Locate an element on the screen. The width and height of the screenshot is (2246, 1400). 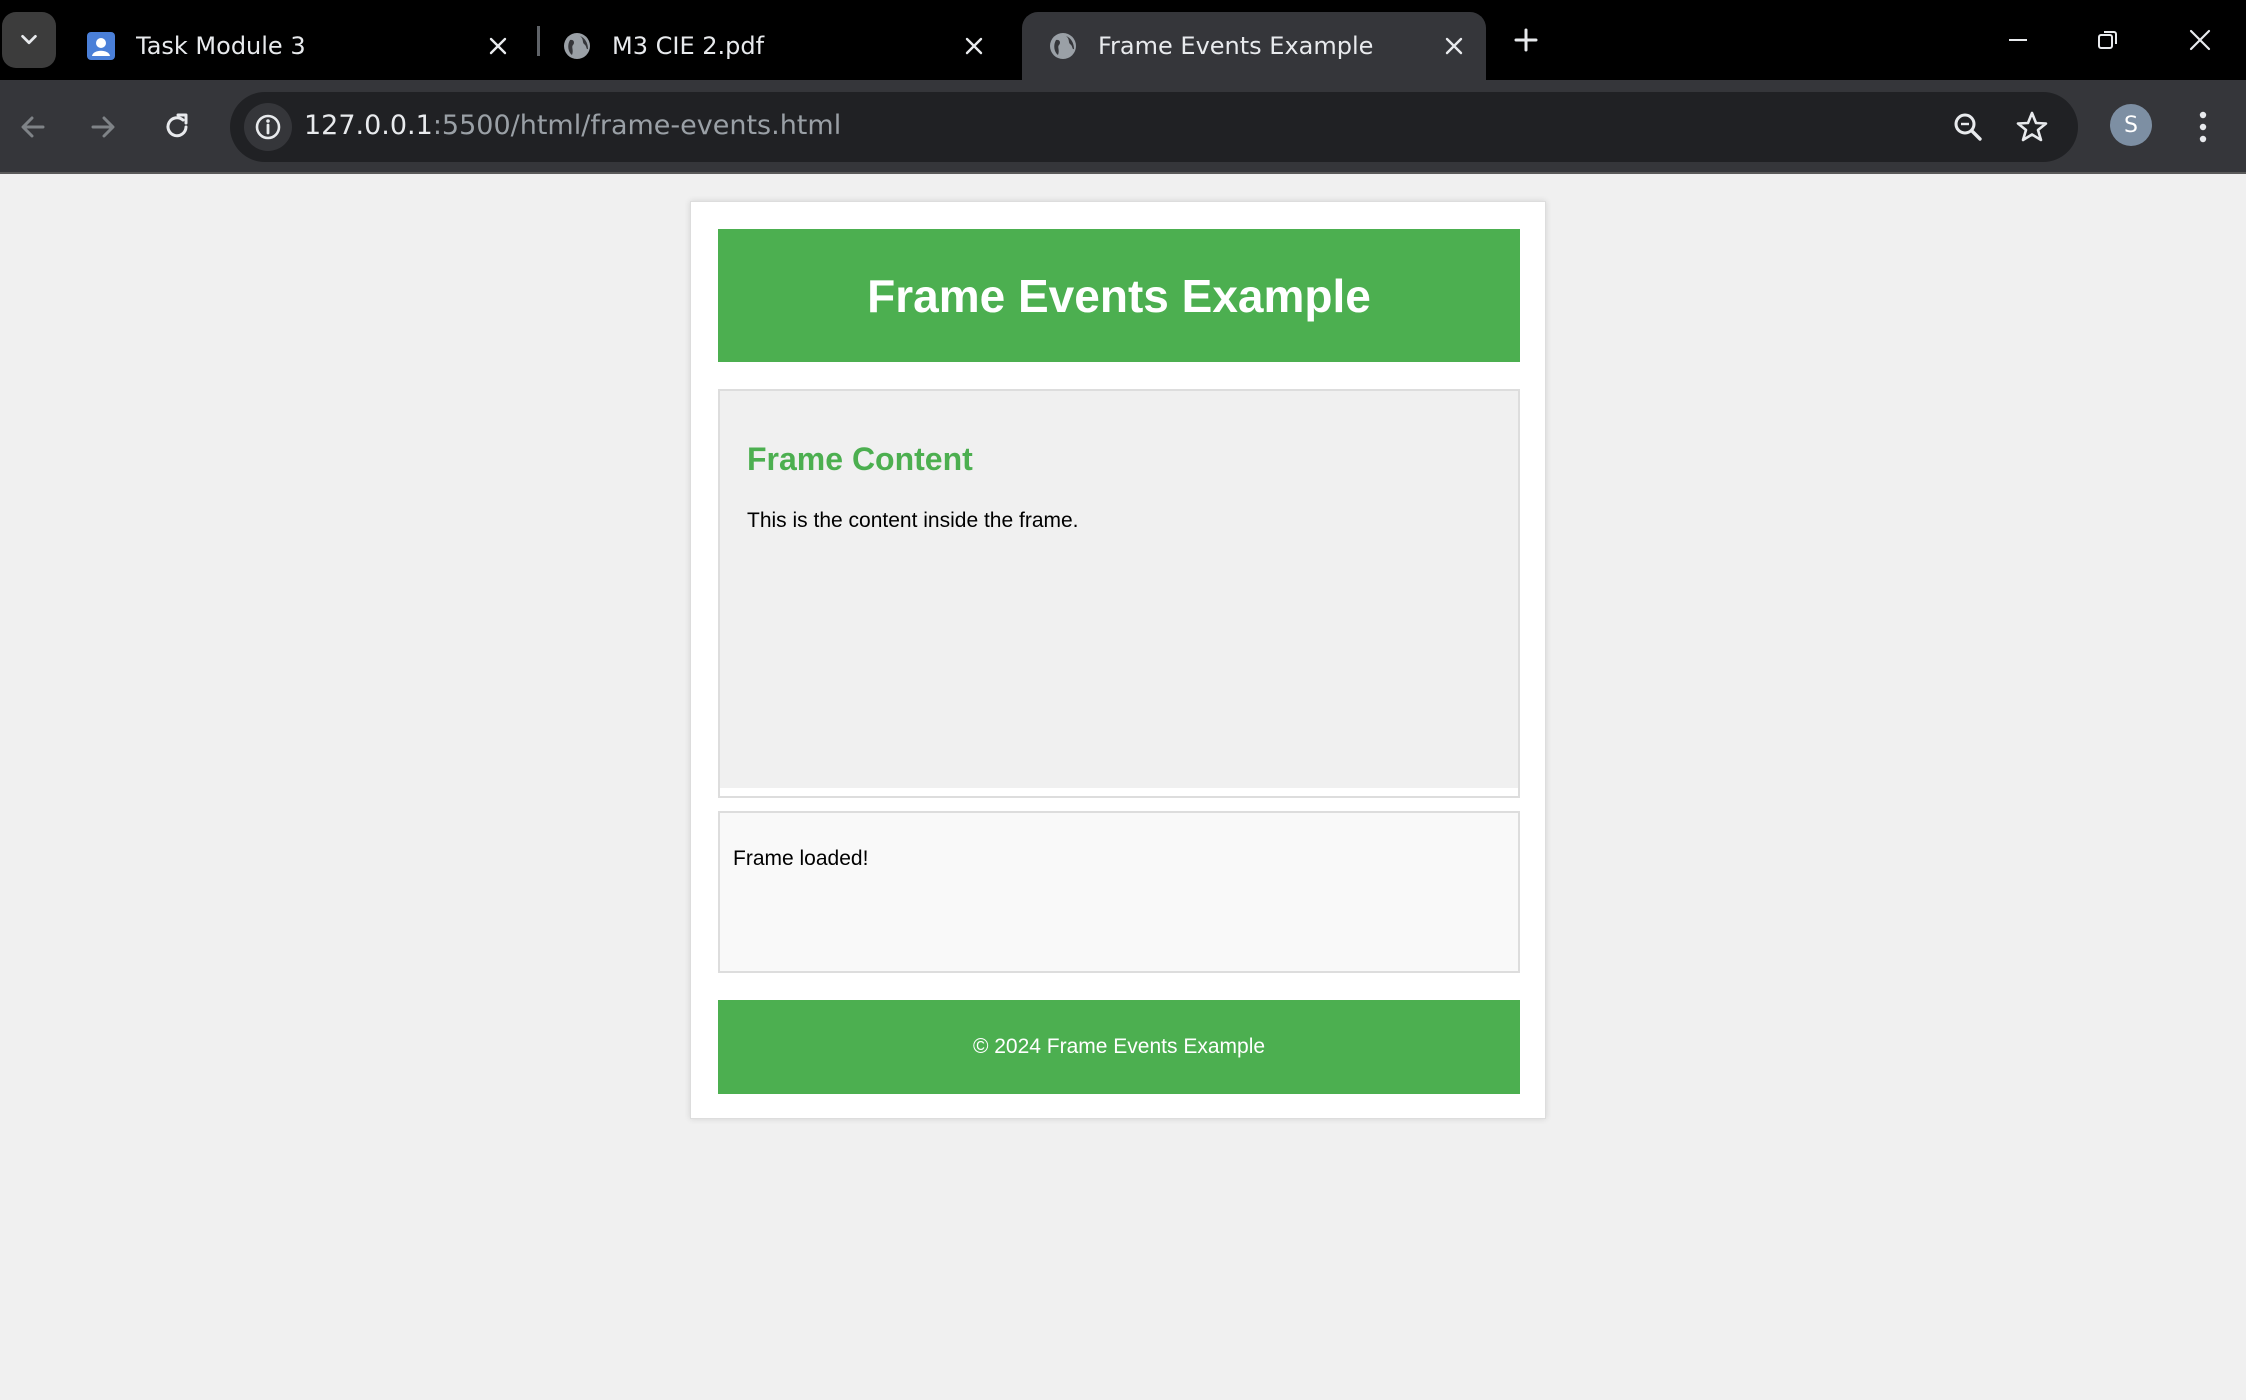
back-button is located at coordinates (33, 127).